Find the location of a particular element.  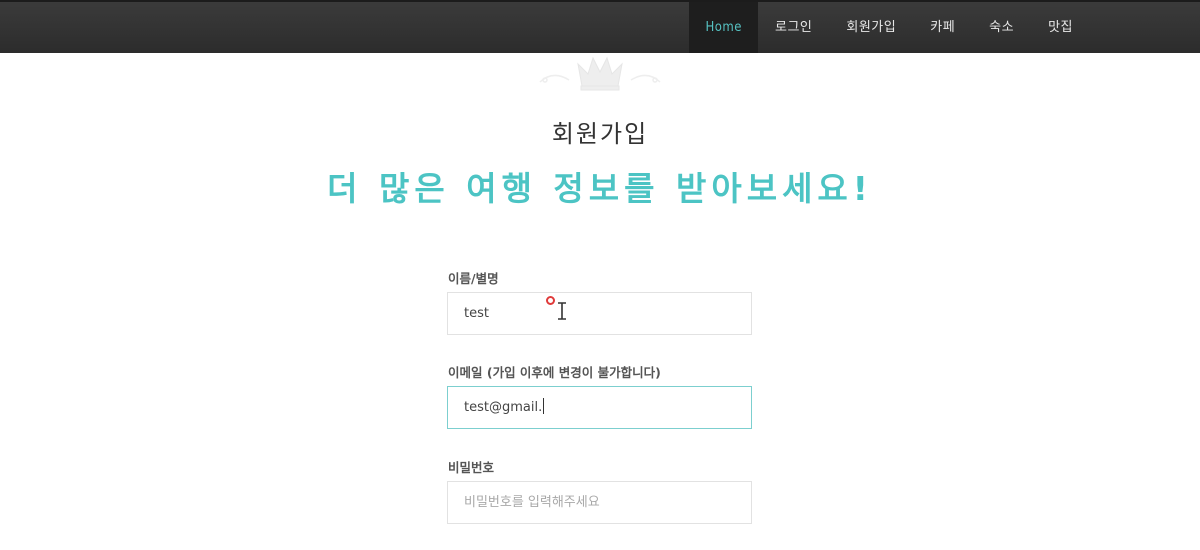

crown-icon is located at coordinates (600, 73).